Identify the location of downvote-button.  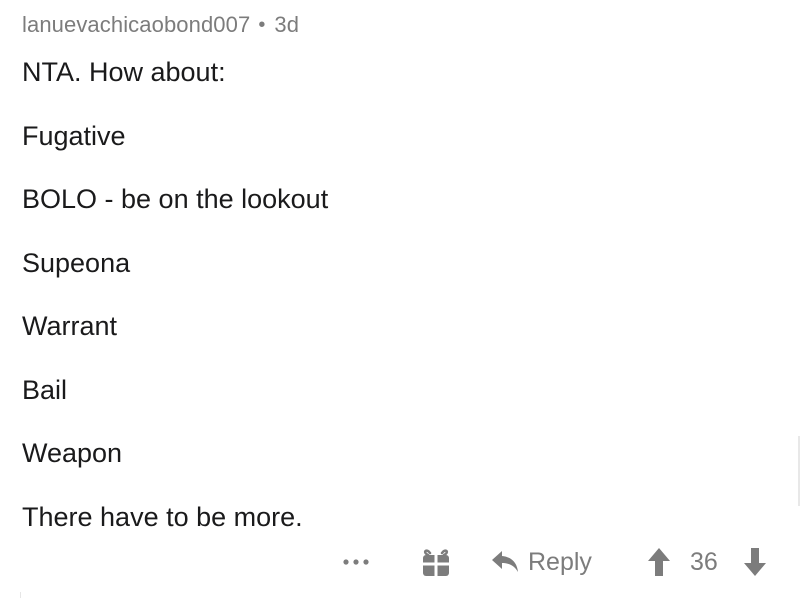
(755, 562).